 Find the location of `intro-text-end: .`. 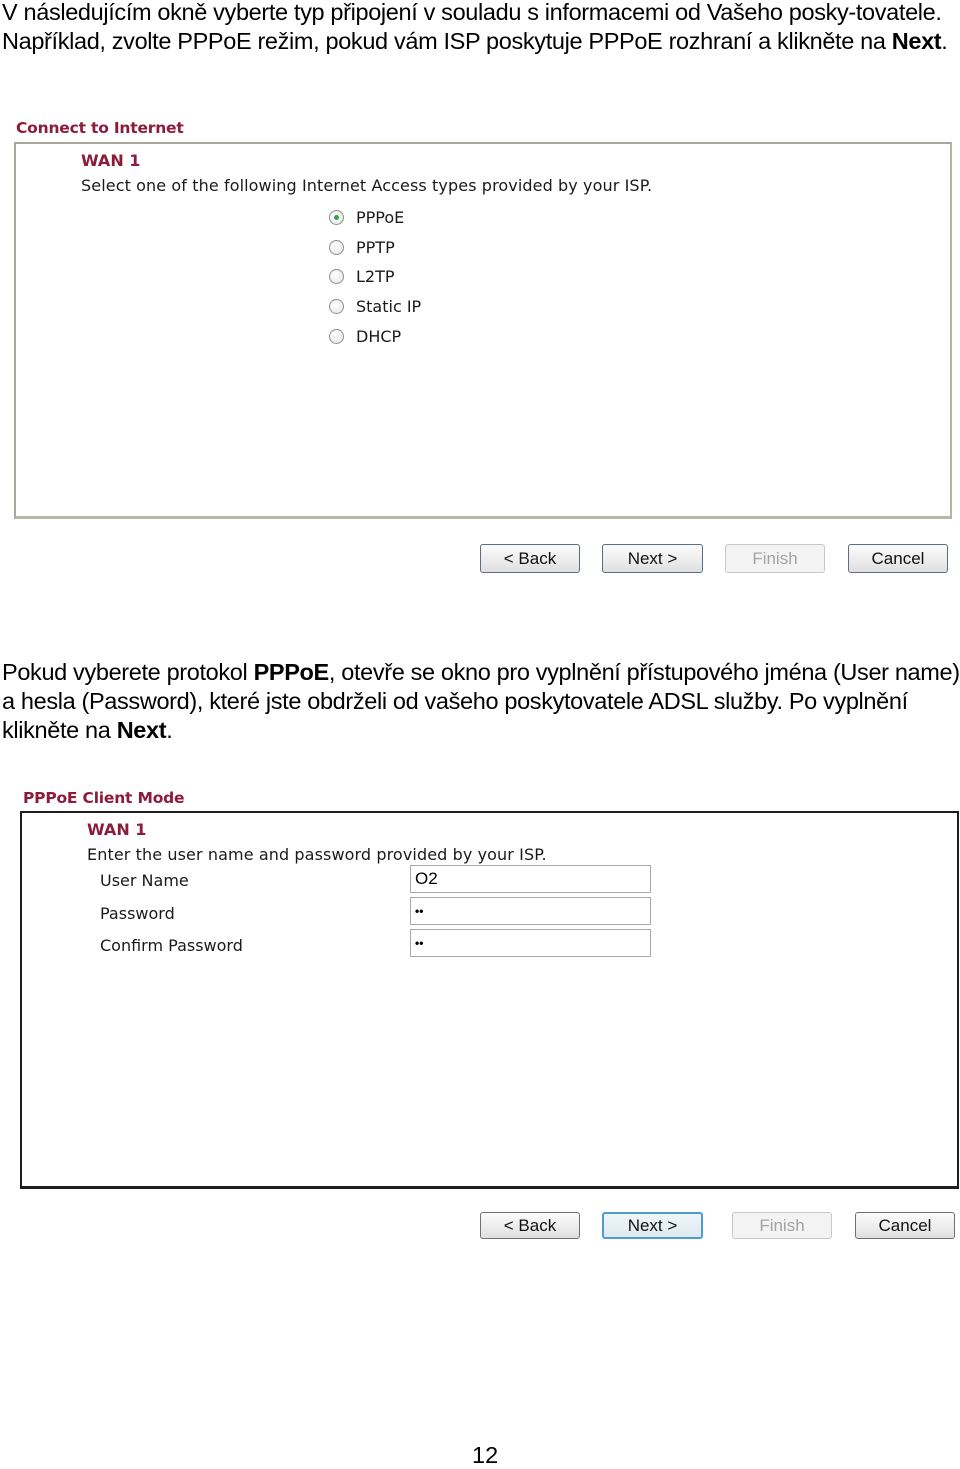

intro-text-end: . is located at coordinates (944, 41).